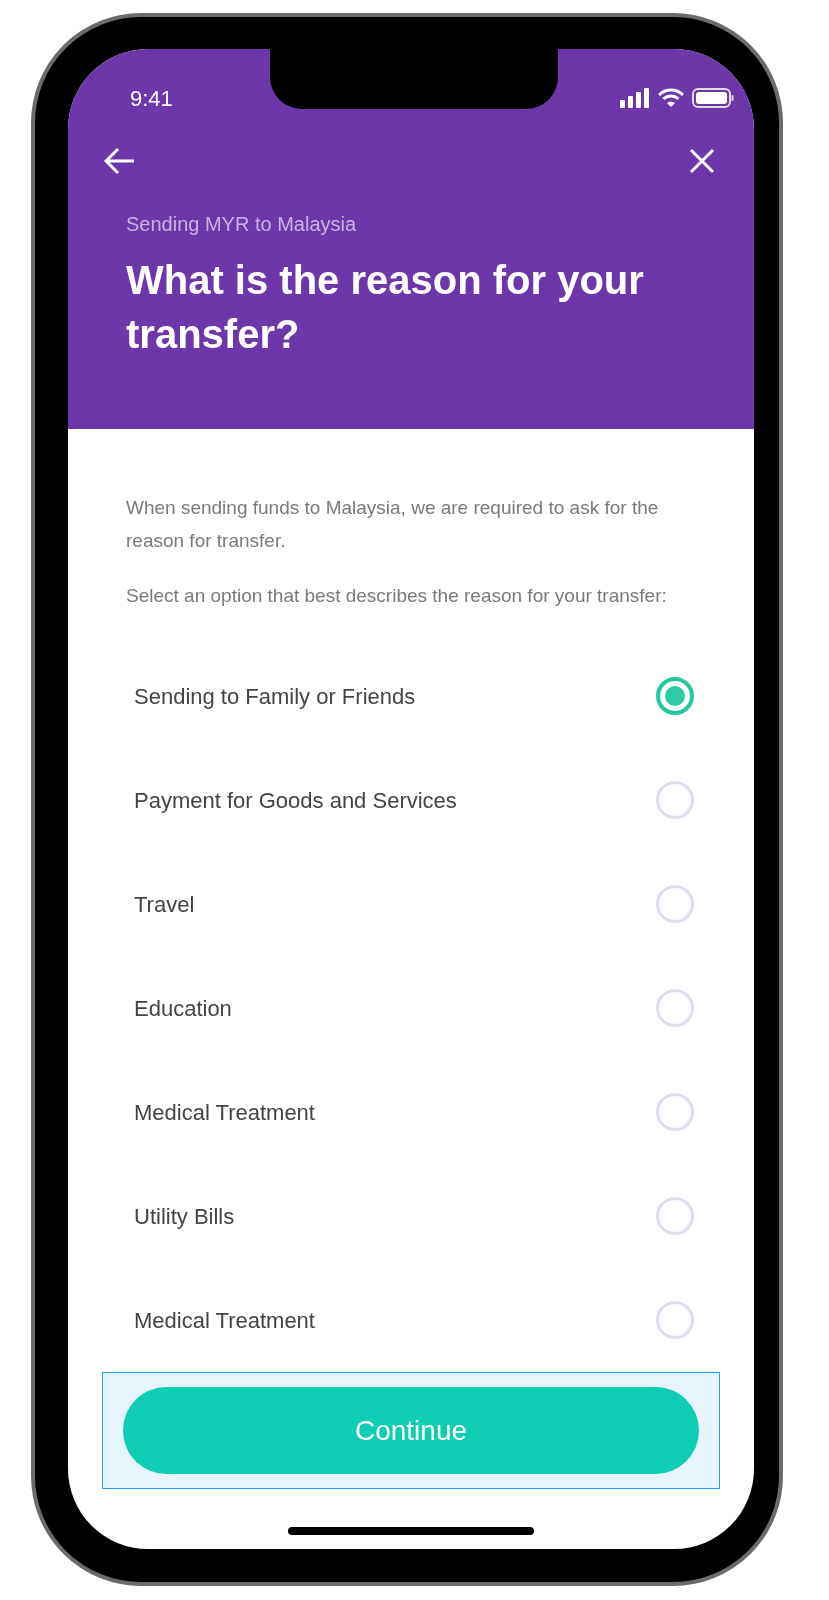  I want to click on header-title: What is the reason for your transfer?, so click(385, 307).